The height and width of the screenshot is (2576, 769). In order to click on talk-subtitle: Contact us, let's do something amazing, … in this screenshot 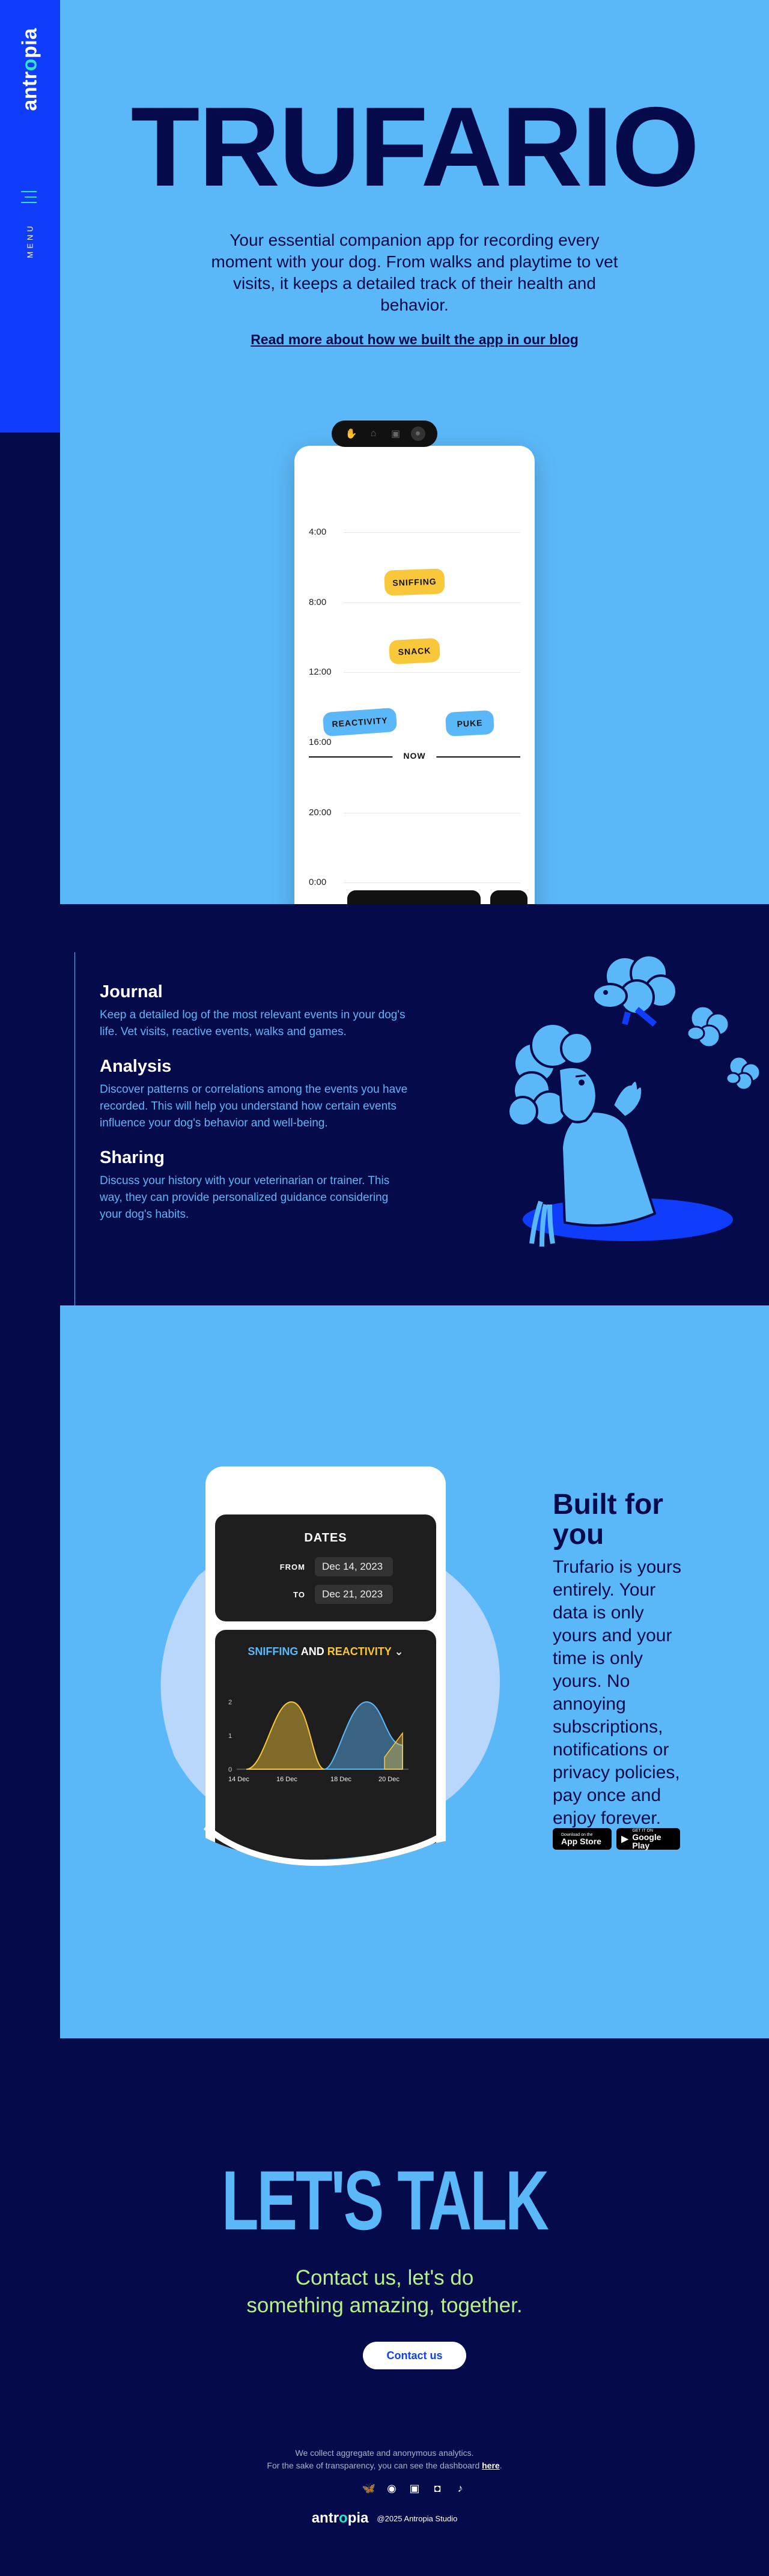, I will do `click(384, 2291)`.